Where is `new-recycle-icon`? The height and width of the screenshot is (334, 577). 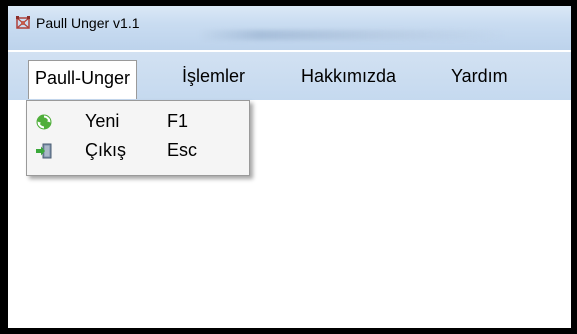 new-recycle-icon is located at coordinates (44, 122).